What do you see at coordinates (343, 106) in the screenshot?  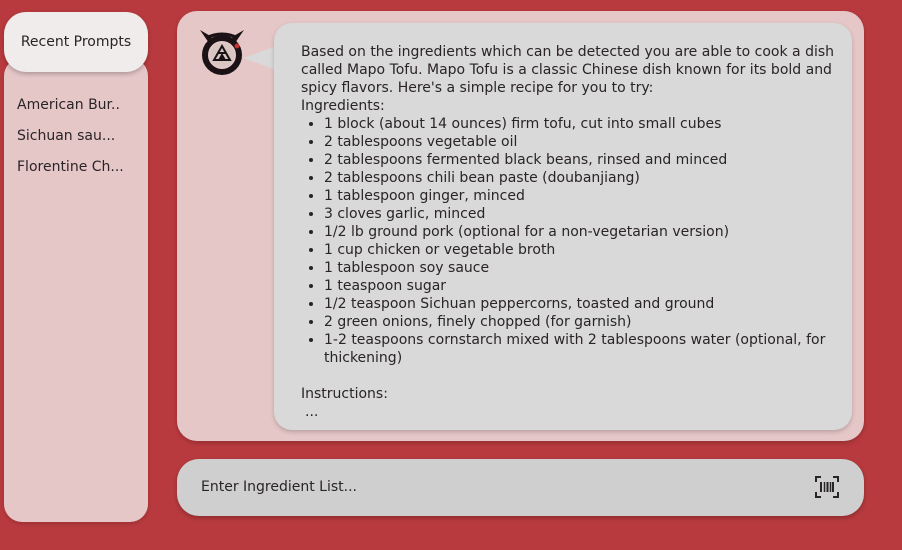 I see `ingredients-heading: Ingredients:` at bounding box center [343, 106].